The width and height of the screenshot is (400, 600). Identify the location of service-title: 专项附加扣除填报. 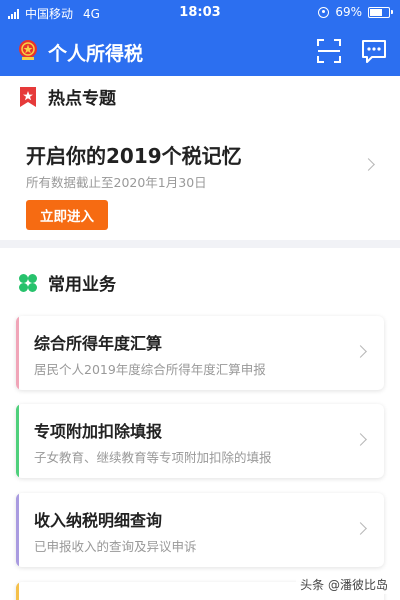
(98, 431).